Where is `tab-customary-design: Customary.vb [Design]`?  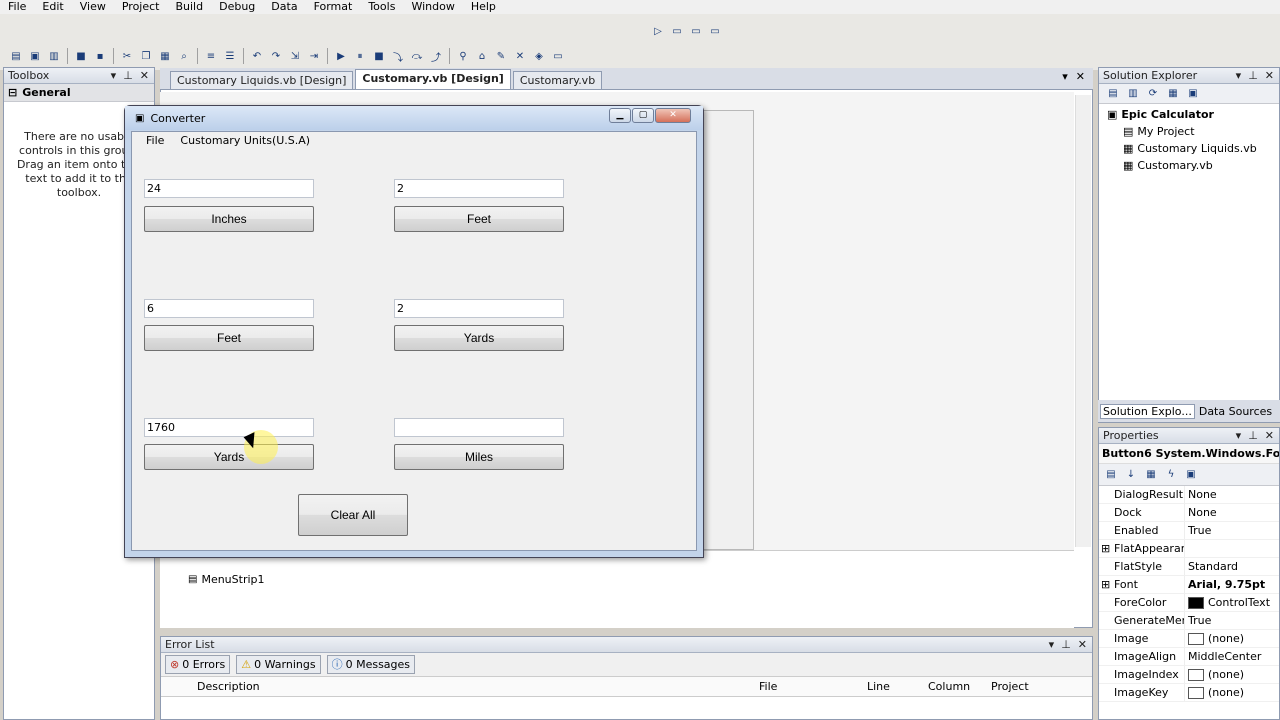 tab-customary-design: Customary.vb [Design] is located at coordinates (433, 79).